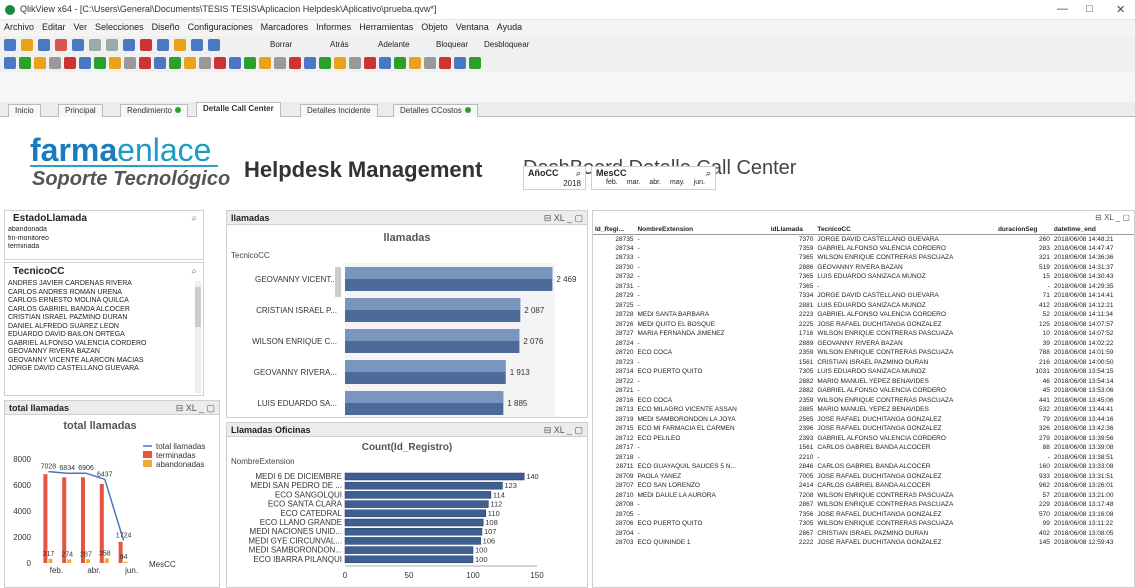  Describe the element at coordinates (634, 182) in the screenshot. I see `mes-value: mar.` at that location.